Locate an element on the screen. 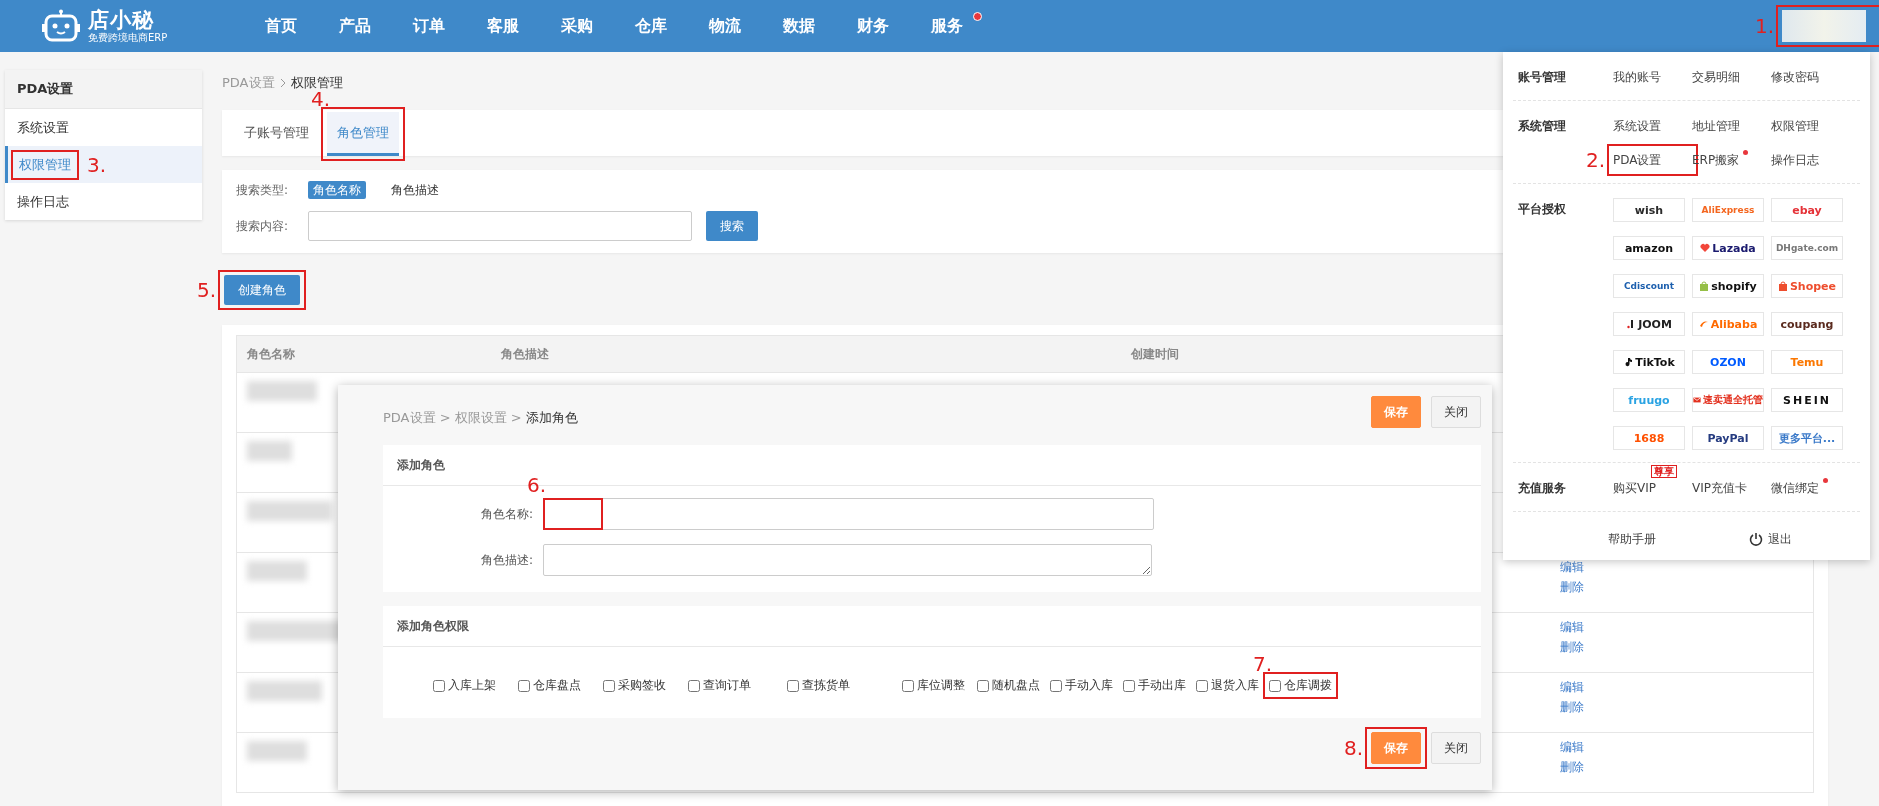  sidebar-item: 权限管理 3. is located at coordinates (103, 164).